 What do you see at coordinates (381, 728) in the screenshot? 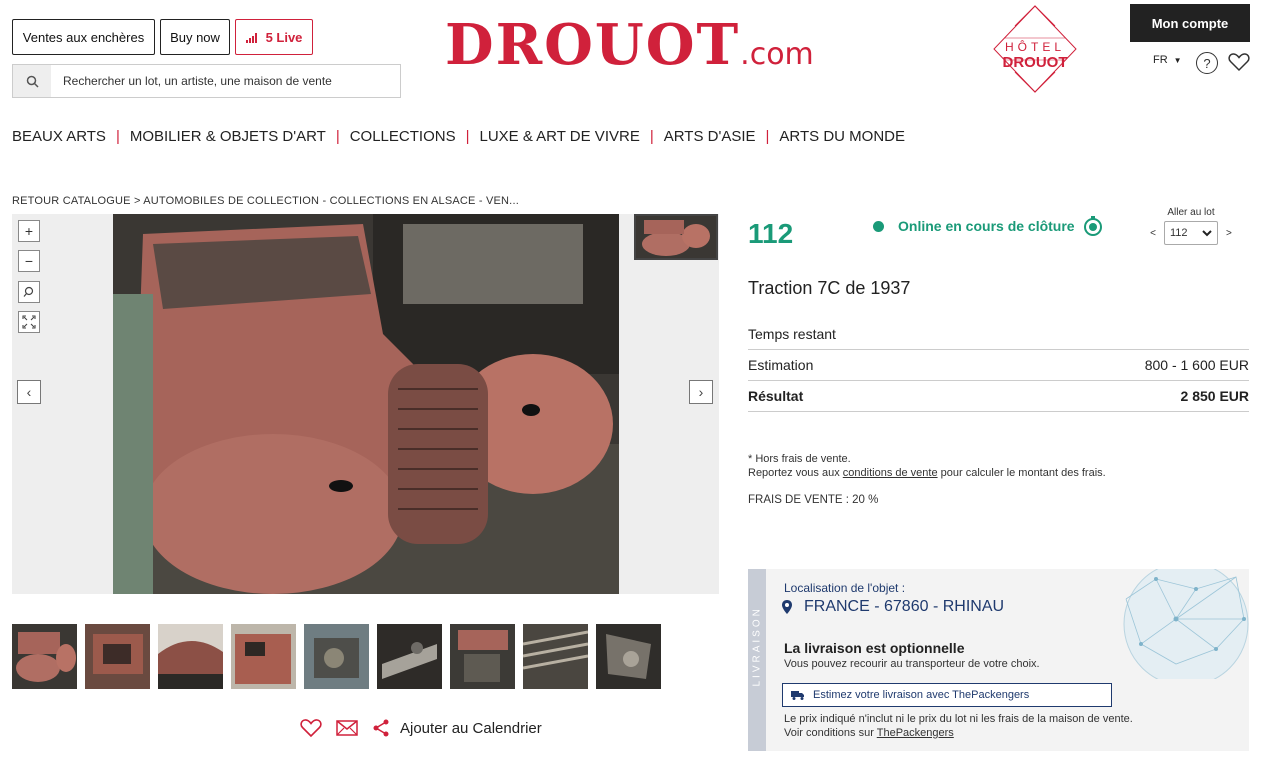
I see `share-icon` at bounding box center [381, 728].